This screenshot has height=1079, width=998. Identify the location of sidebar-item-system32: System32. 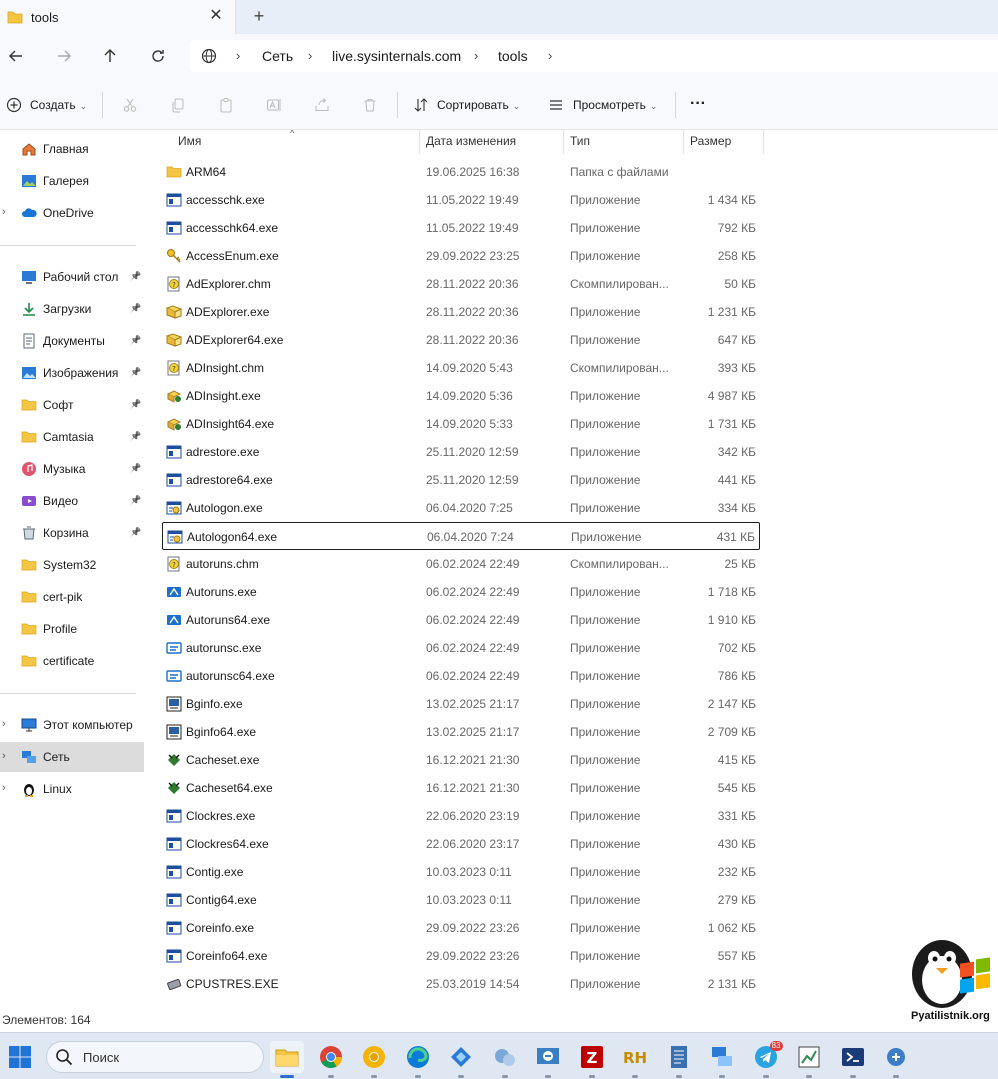
(72, 565).